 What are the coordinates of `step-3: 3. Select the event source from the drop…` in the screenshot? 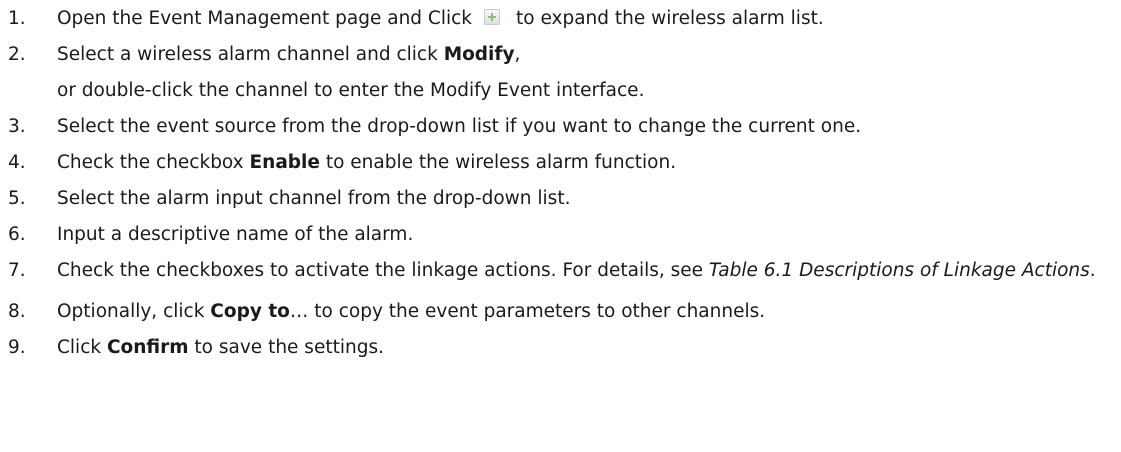 It's located at (558, 126).